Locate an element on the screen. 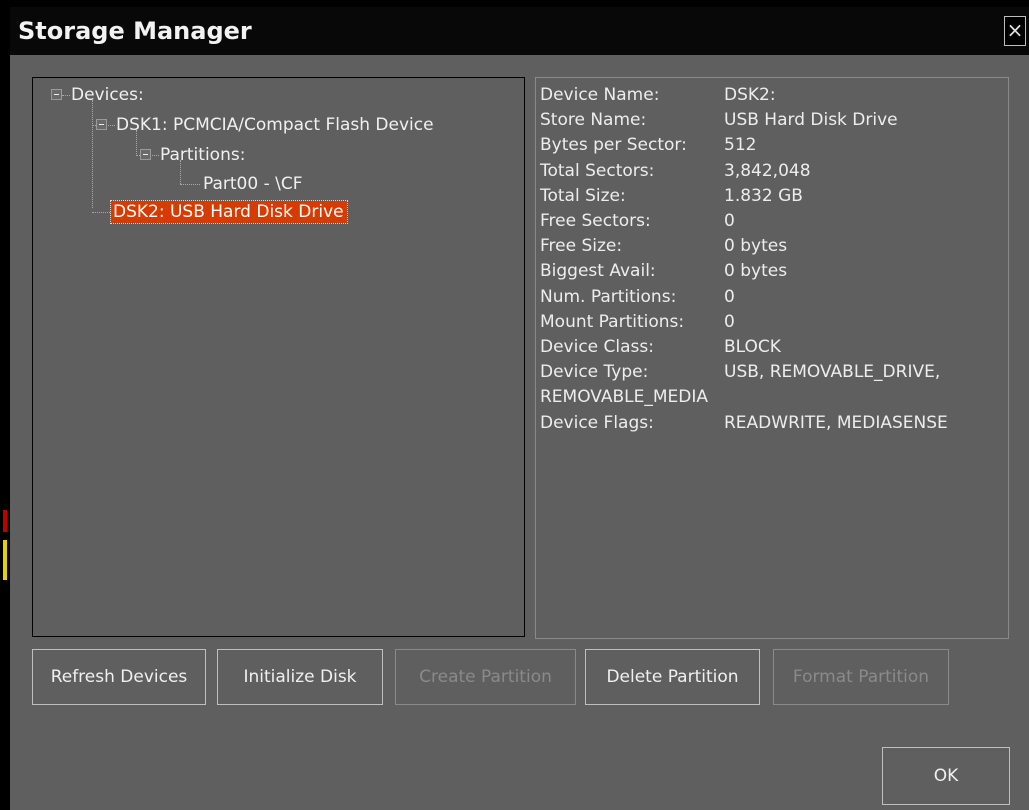 Image resolution: width=1029 pixels, height=810 pixels. detail-row: Device Flags: READWRITE, MEDIASENSE is located at coordinates (744, 423).